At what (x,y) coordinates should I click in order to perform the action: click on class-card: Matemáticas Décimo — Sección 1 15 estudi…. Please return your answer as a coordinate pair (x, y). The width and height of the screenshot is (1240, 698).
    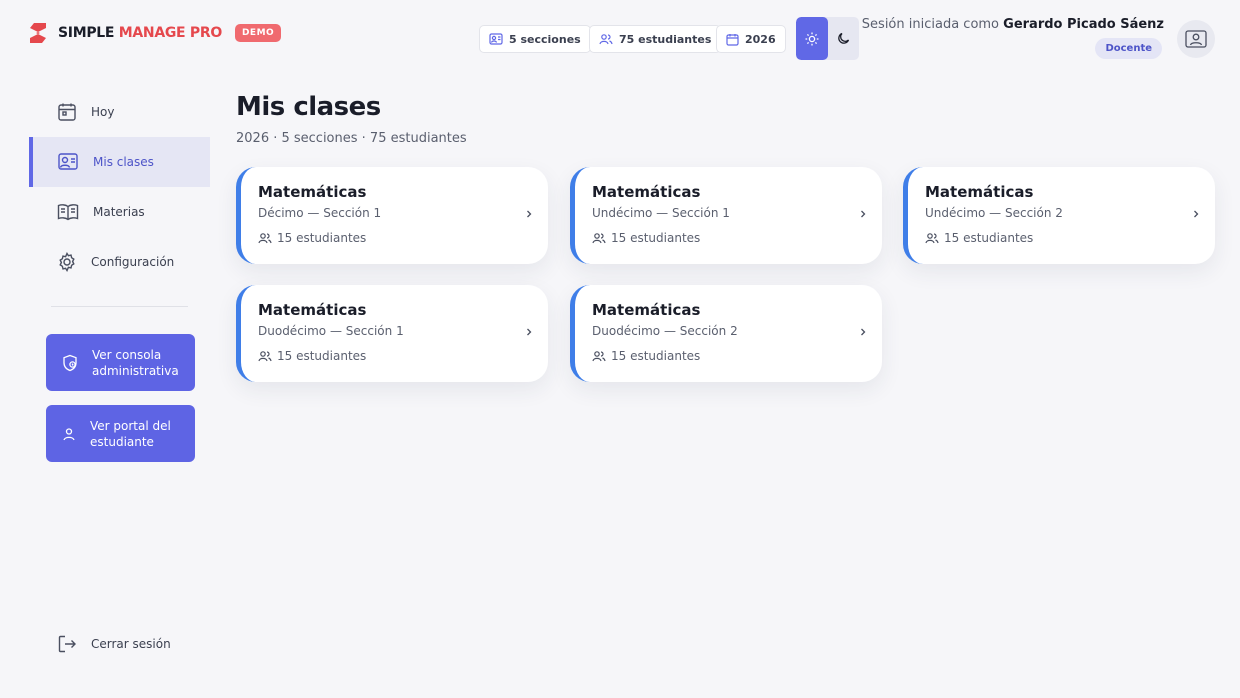
    Looking at the image, I should click on (392, 215).